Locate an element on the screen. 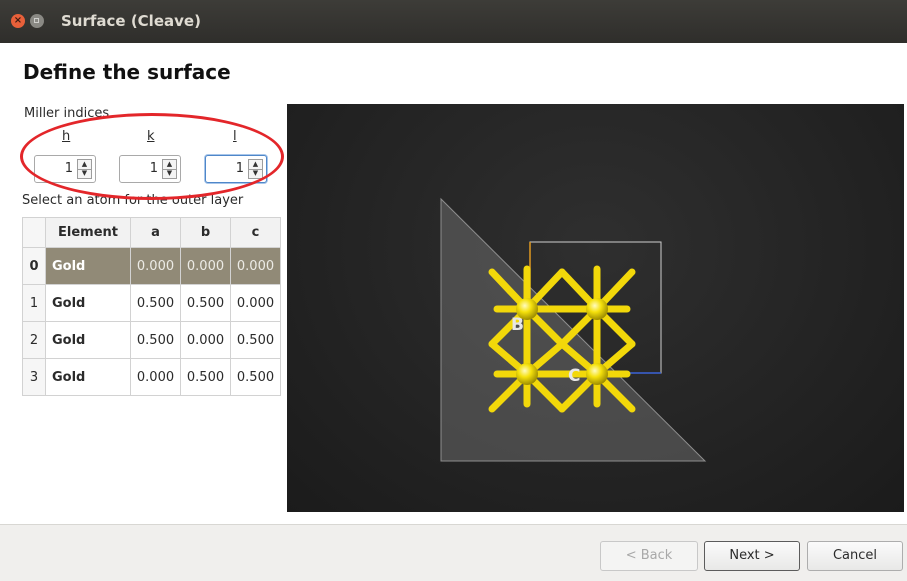  cancel-button: Cancel is located at coordinates (855, 556).